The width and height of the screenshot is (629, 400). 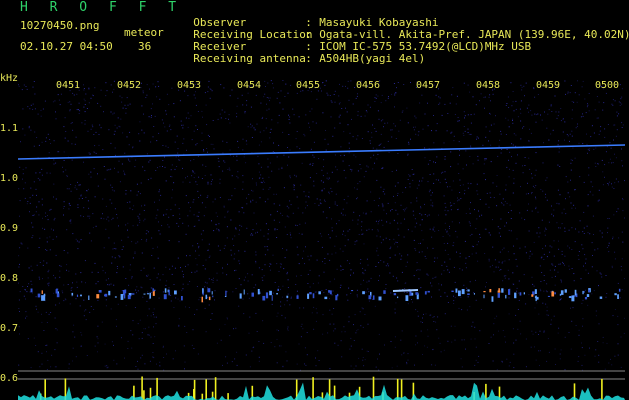 I want to click on carrier-line, so click(x=321, y=152).